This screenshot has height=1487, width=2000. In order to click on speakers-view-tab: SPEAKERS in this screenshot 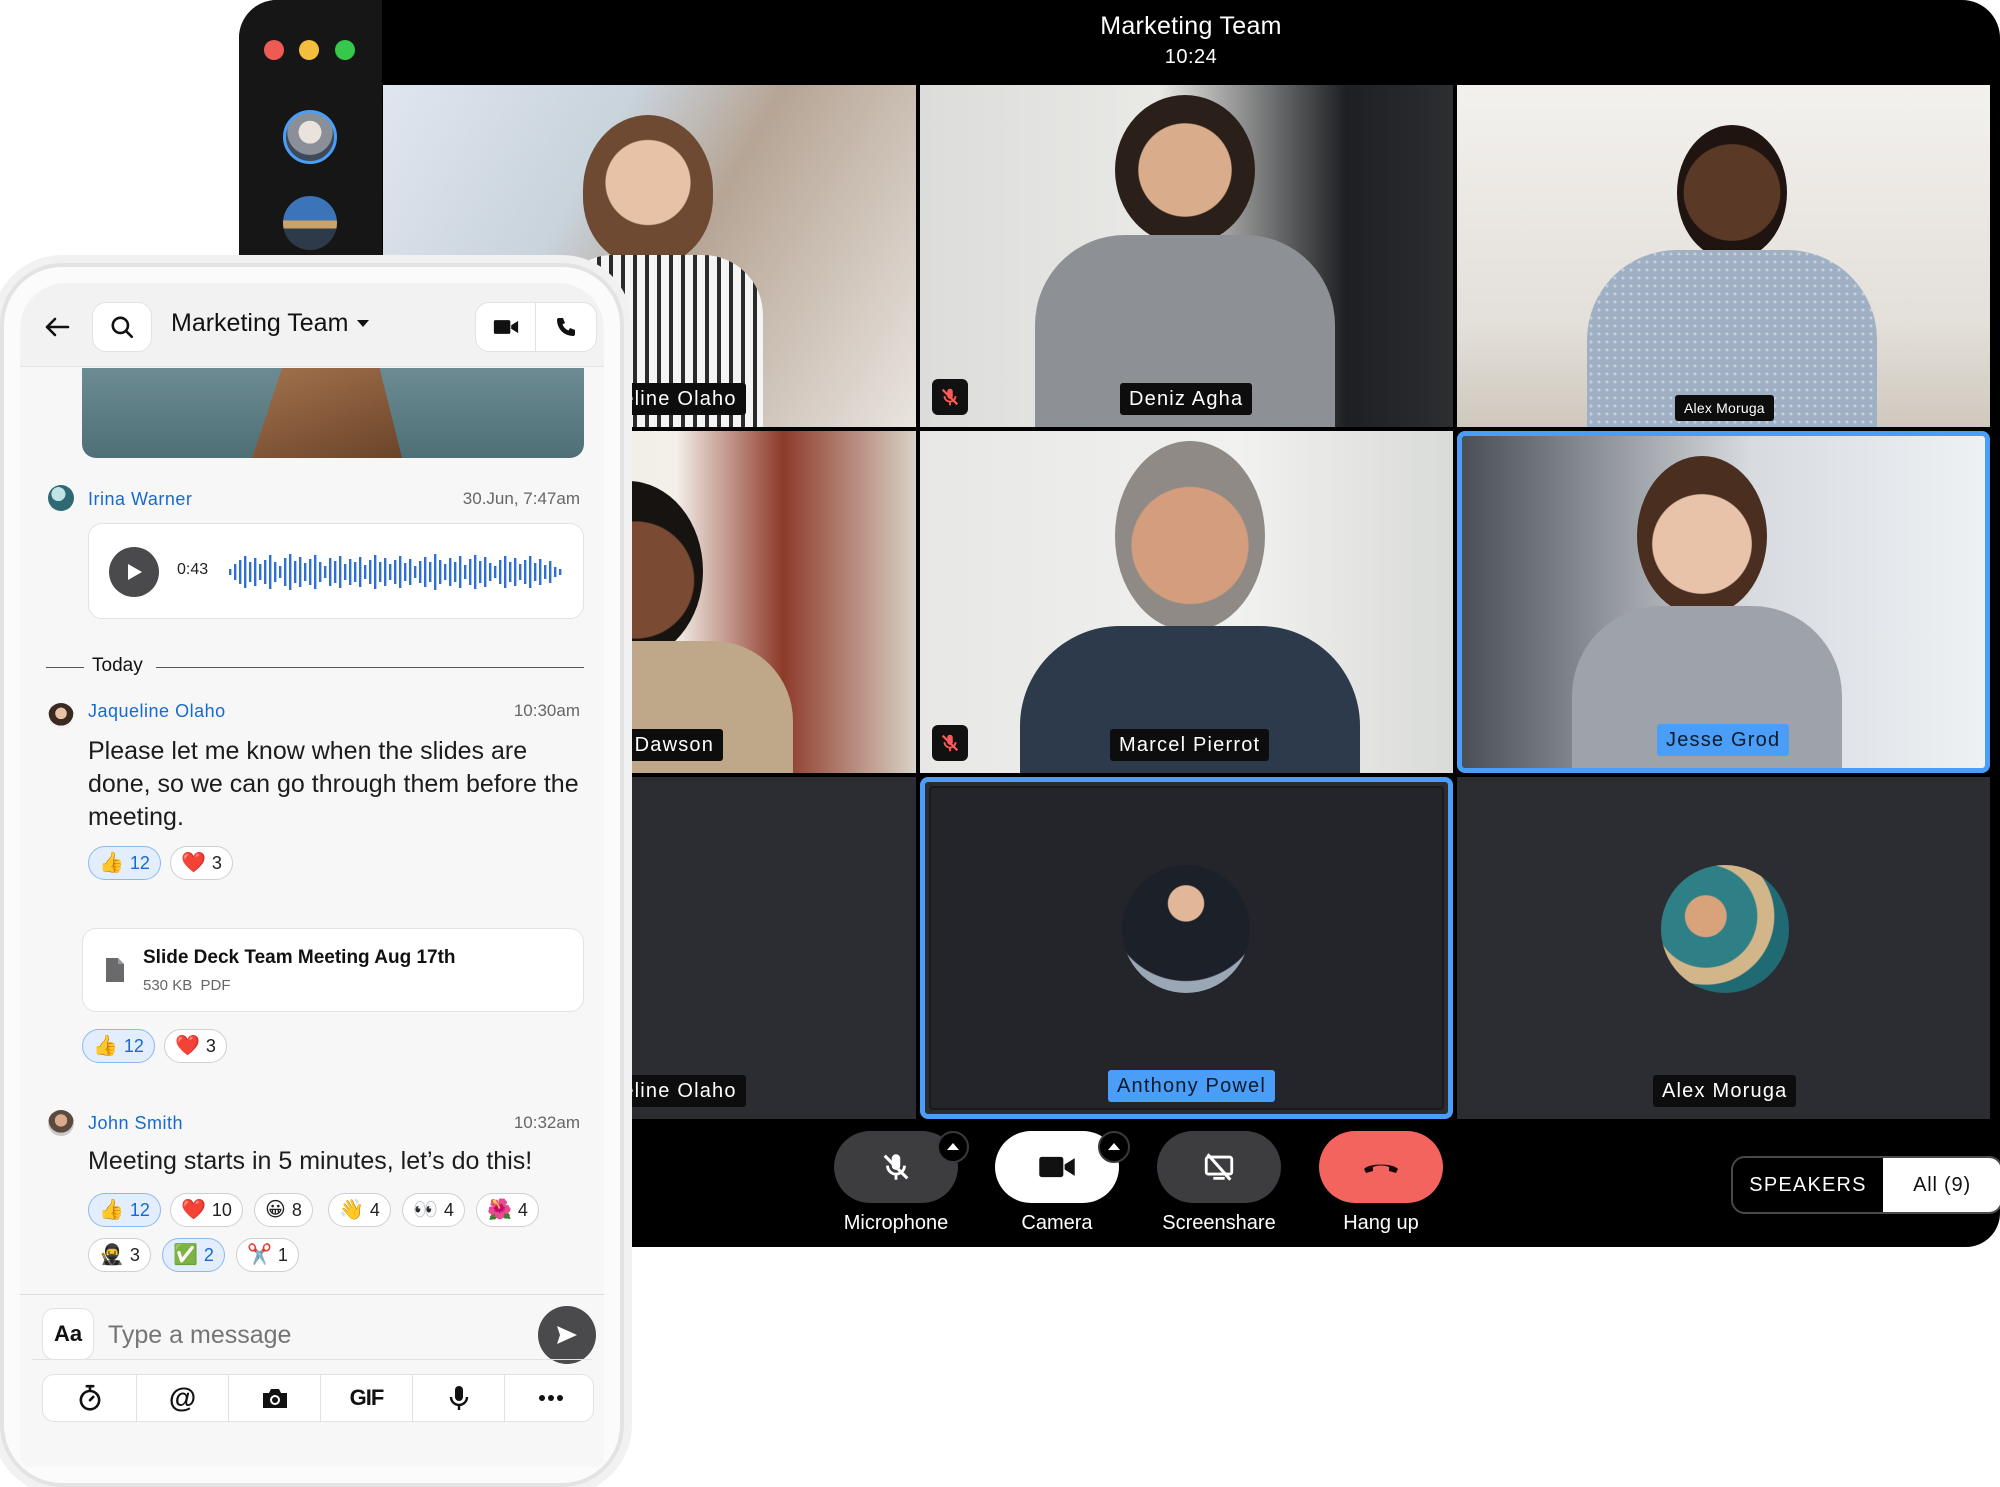, I will do `click(1808, 1185)`.